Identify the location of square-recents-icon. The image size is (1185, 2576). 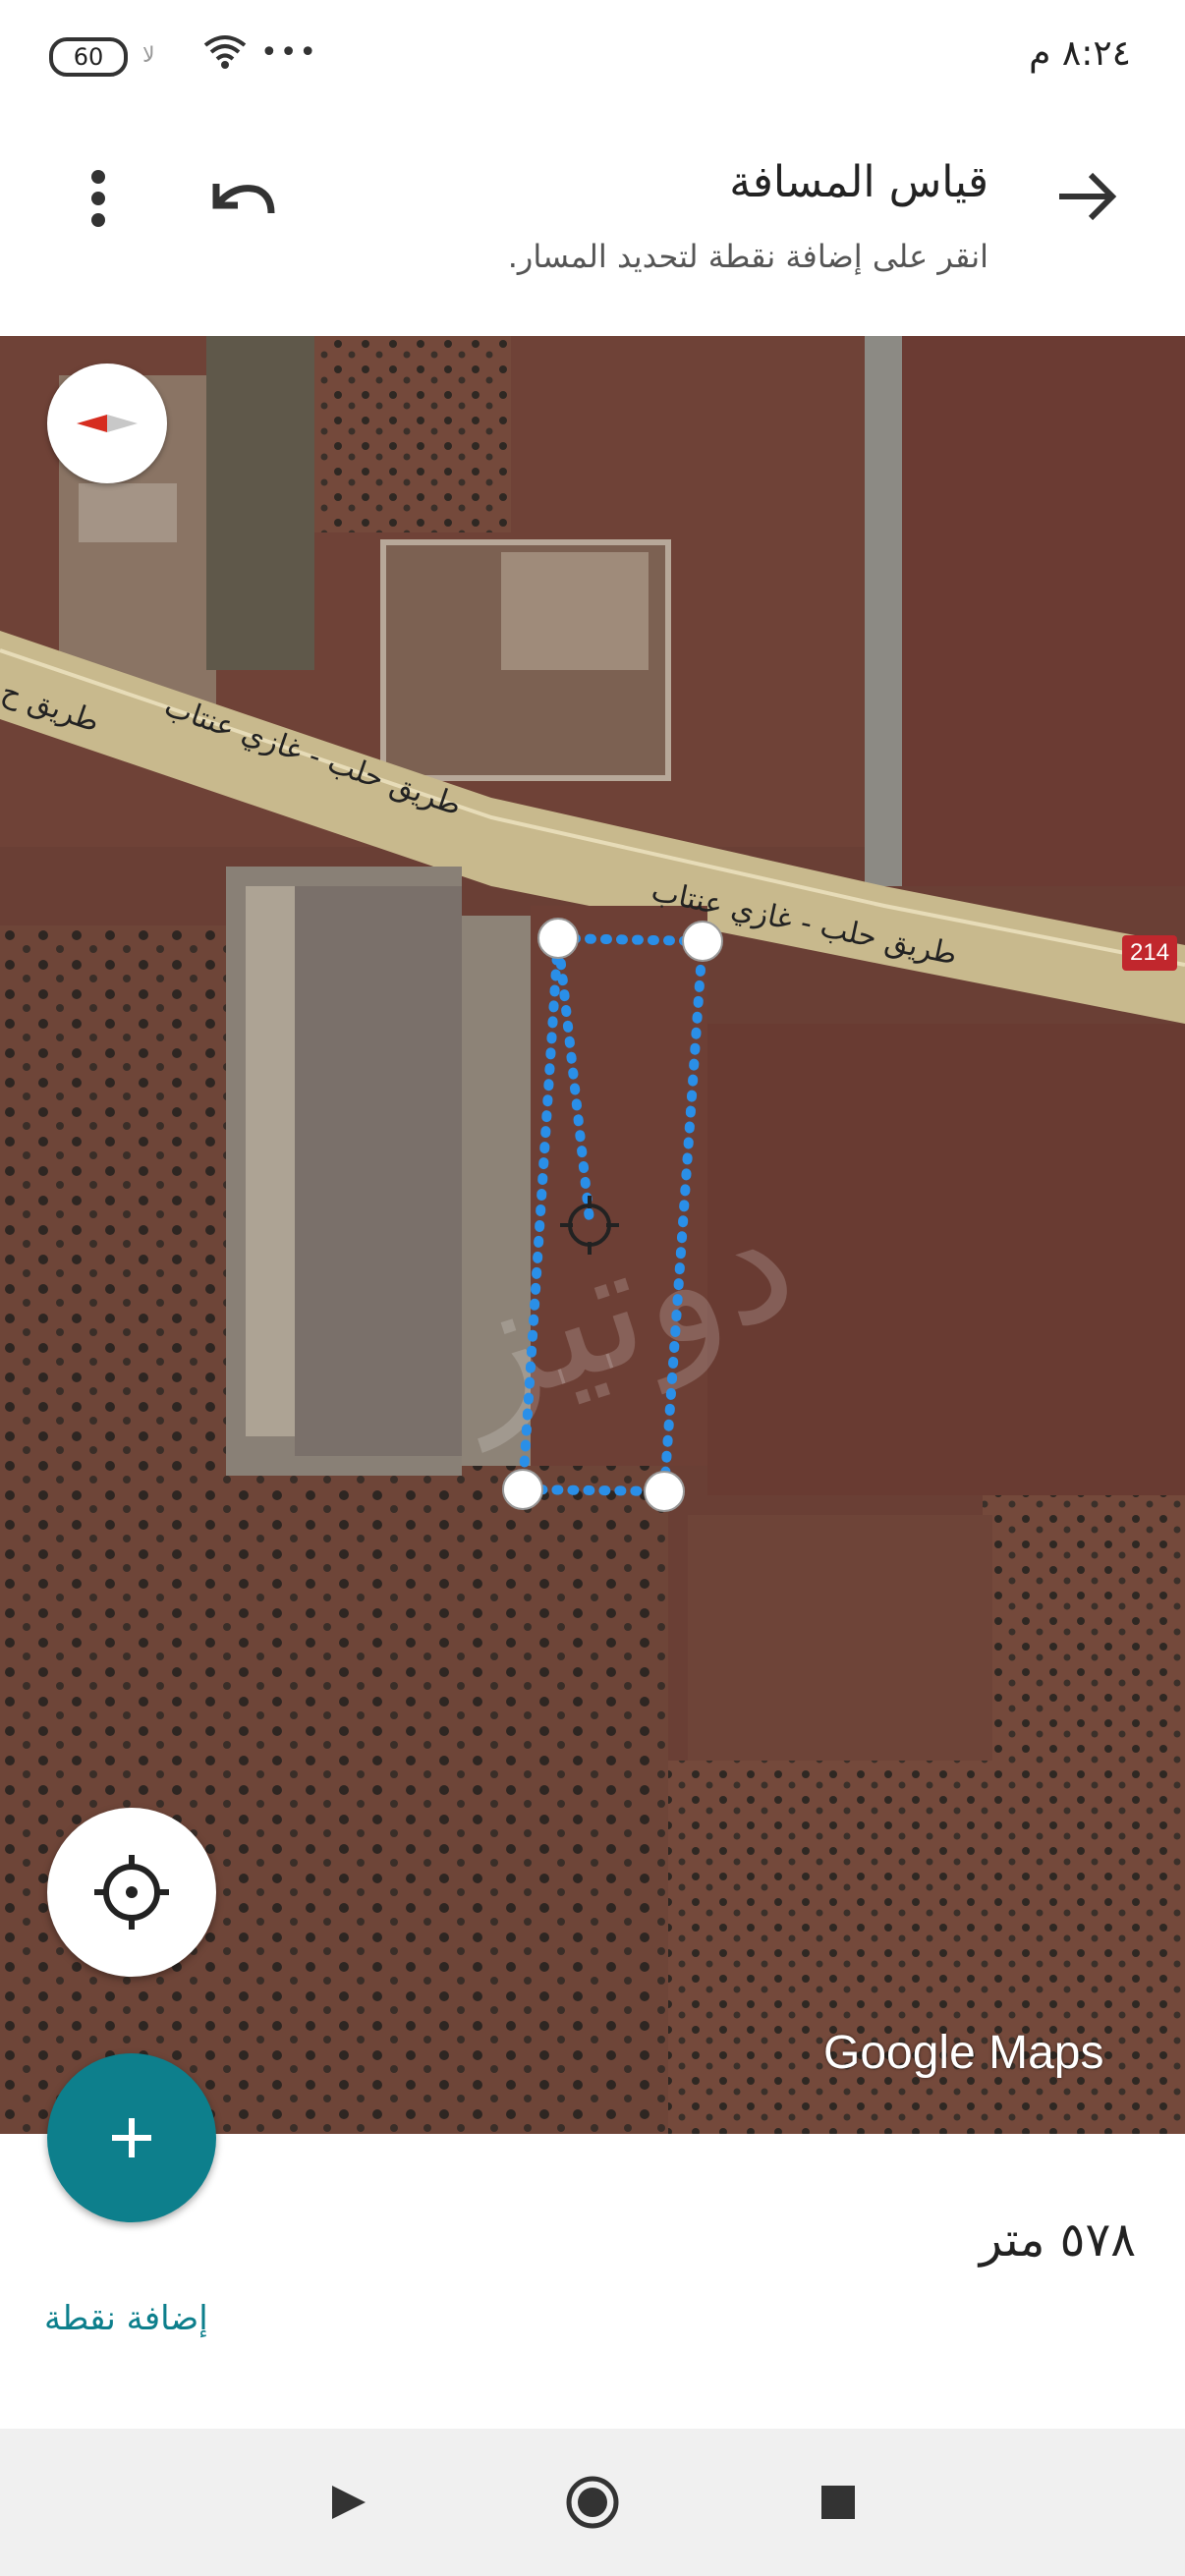
(839, 2502).